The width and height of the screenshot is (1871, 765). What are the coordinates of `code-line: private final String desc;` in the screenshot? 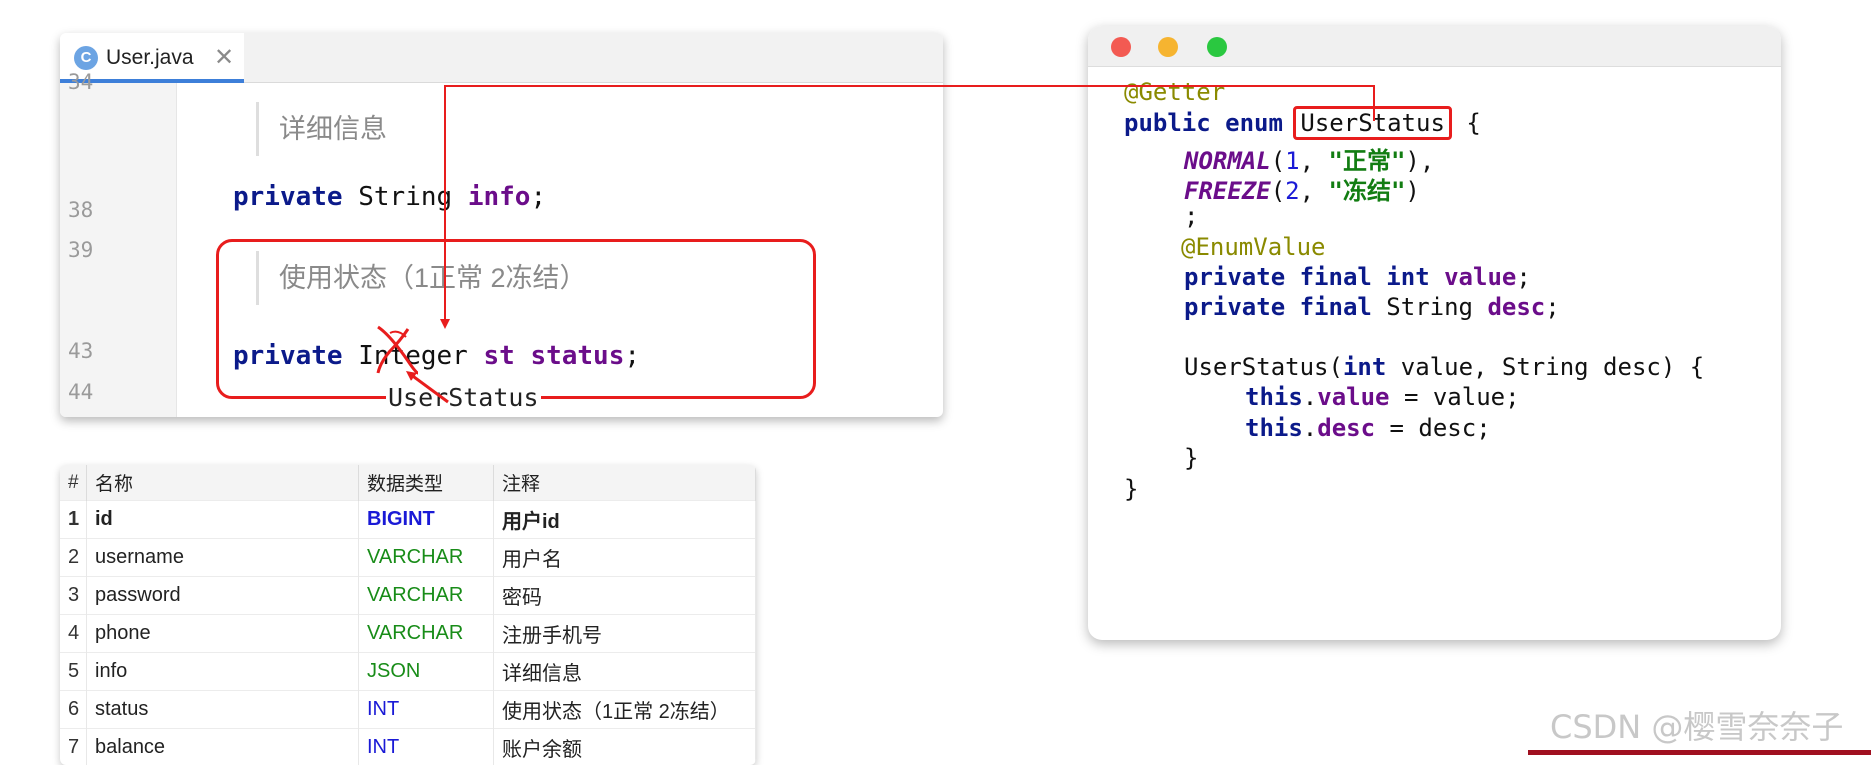 It's located at (1372, 307).